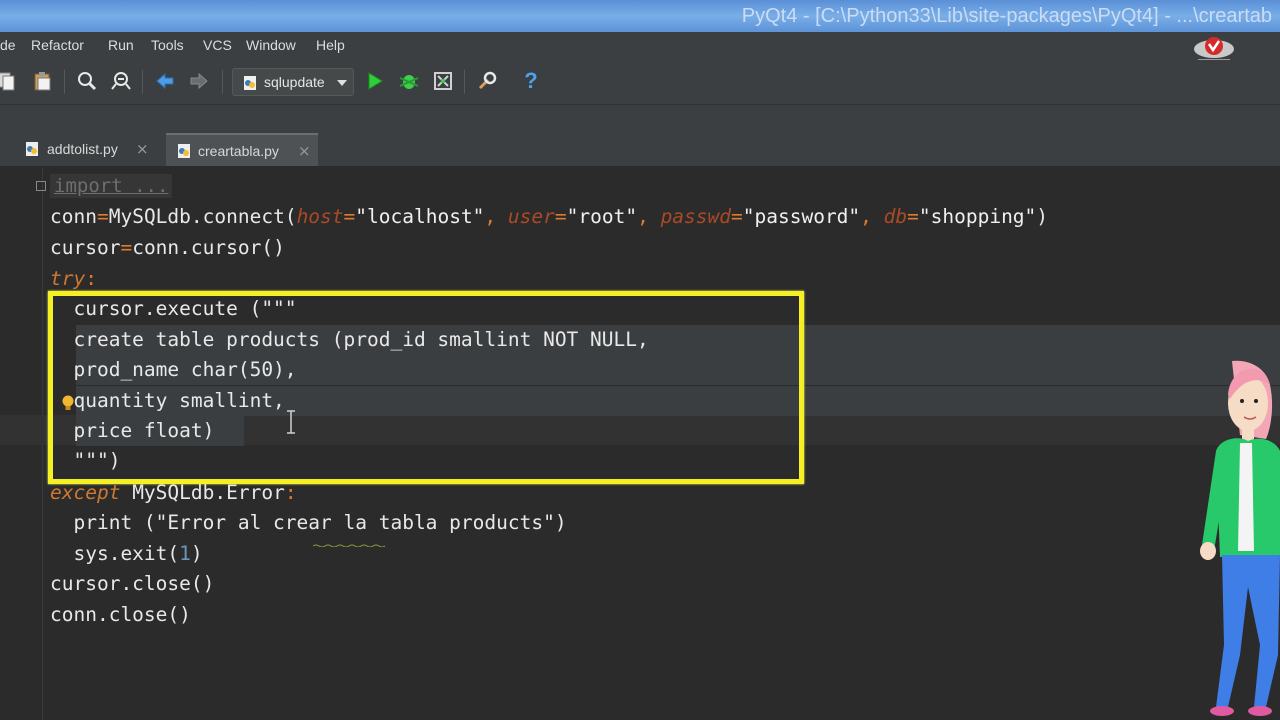  What do you see at coordinates (487, 81) in the screenshot?
I see `settings-icon` at bounding box center [487, 81].